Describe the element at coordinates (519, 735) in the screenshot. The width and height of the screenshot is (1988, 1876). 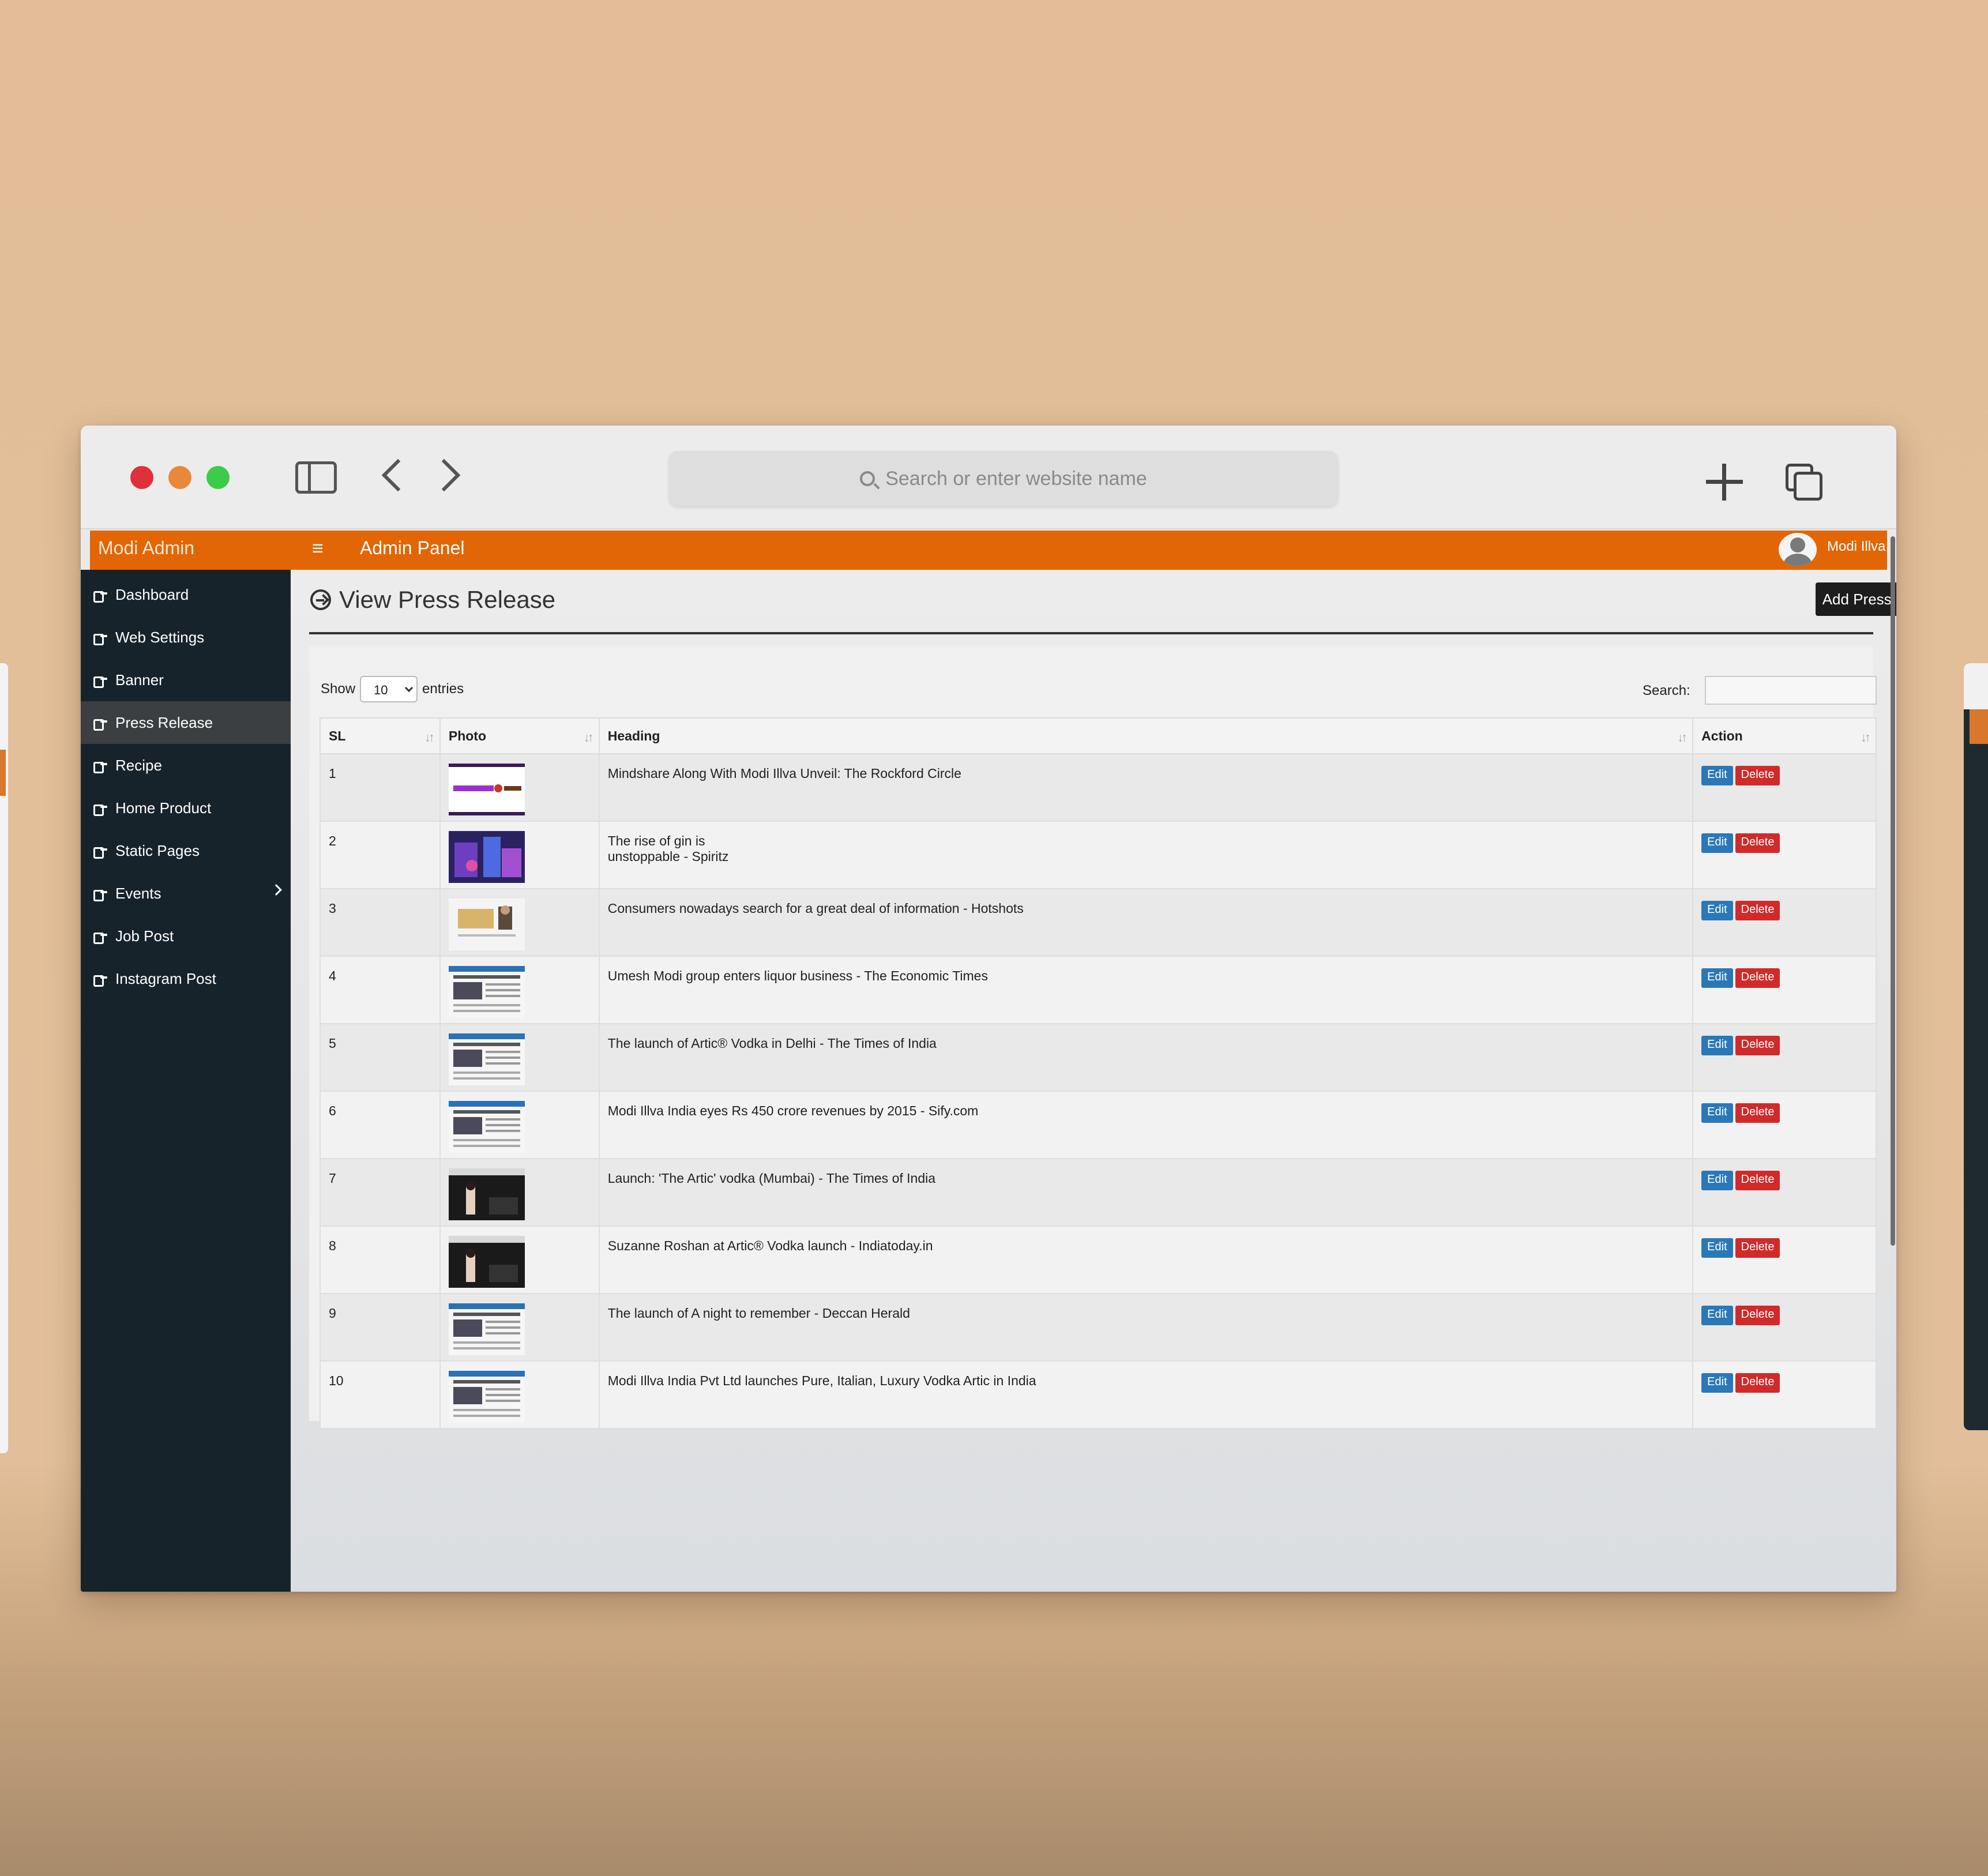
I see `column-header-photo: Photo ↓↑` at that location.